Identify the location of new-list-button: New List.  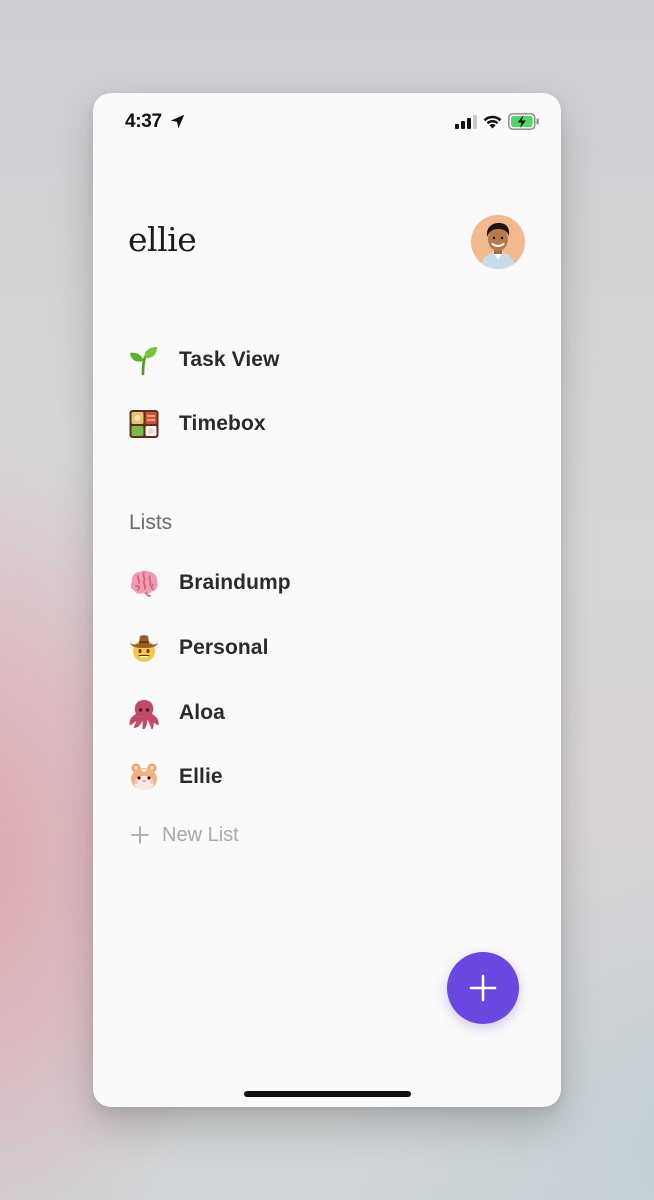
(184, 835).